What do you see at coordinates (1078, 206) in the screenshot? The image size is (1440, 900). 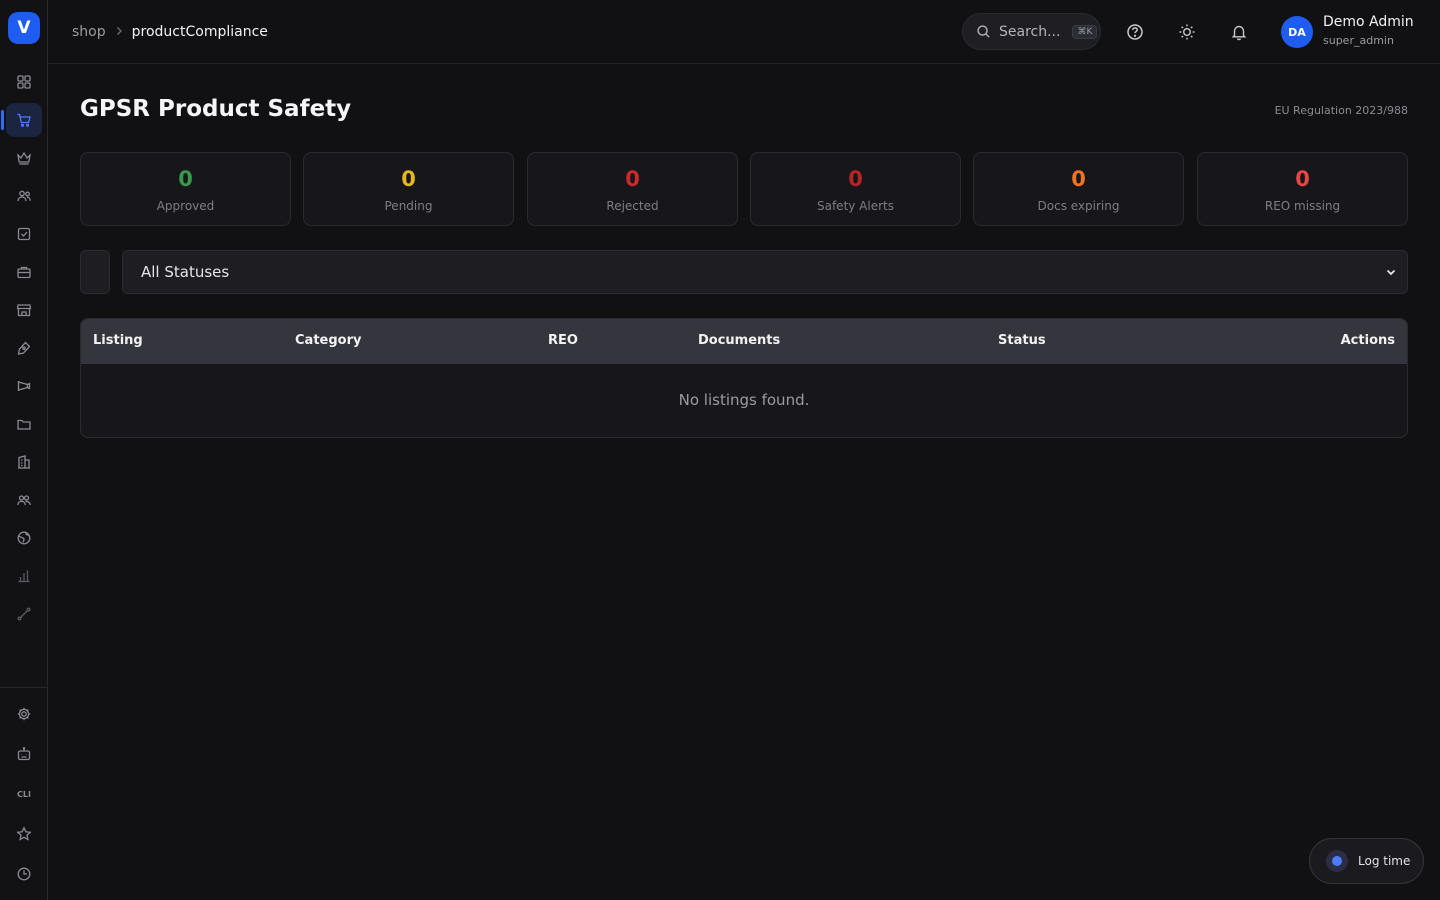 I see `stat-label: Docs expiring` at bounding box center [1078, 206].